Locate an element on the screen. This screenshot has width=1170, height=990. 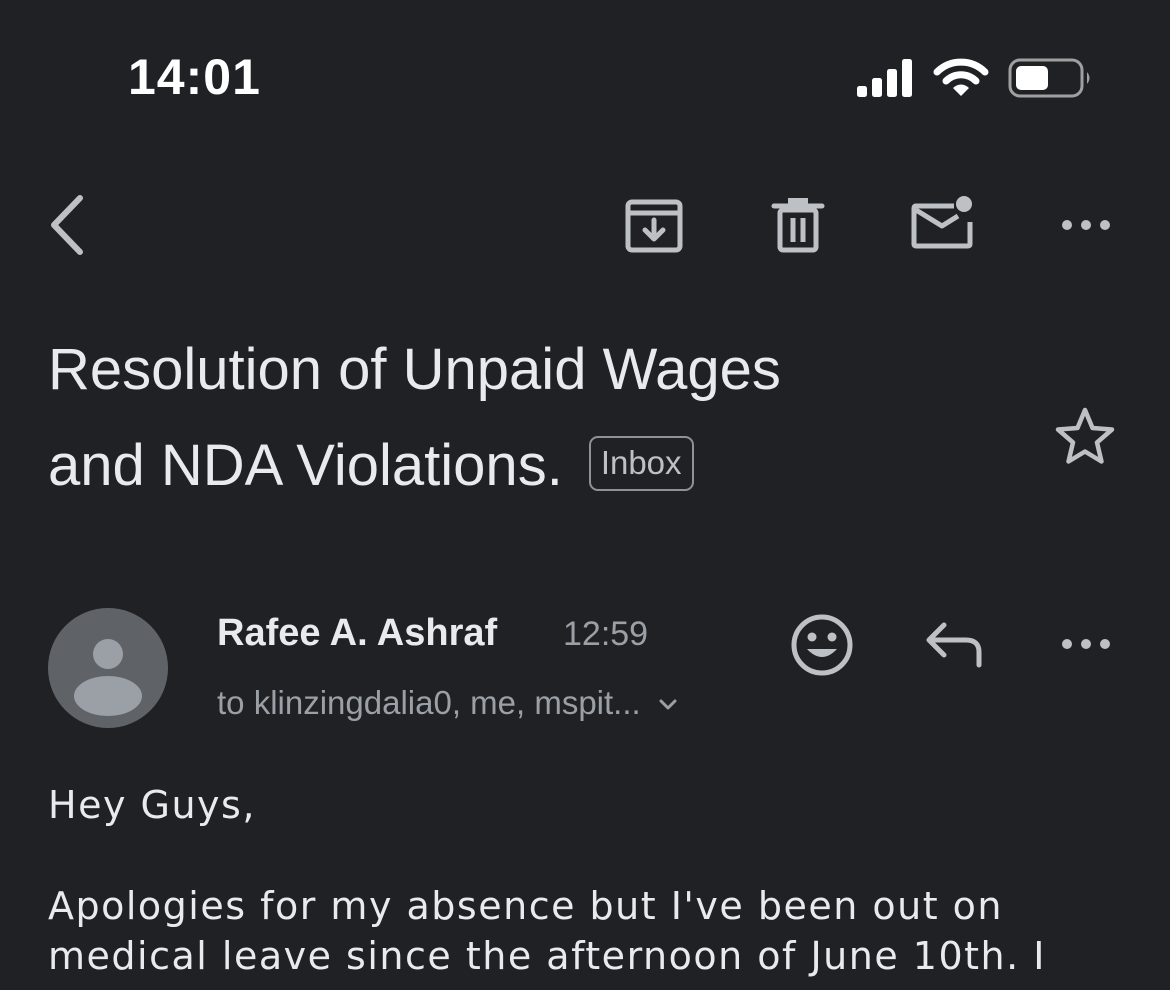
trash-icon is located at coordinates (798, 226).